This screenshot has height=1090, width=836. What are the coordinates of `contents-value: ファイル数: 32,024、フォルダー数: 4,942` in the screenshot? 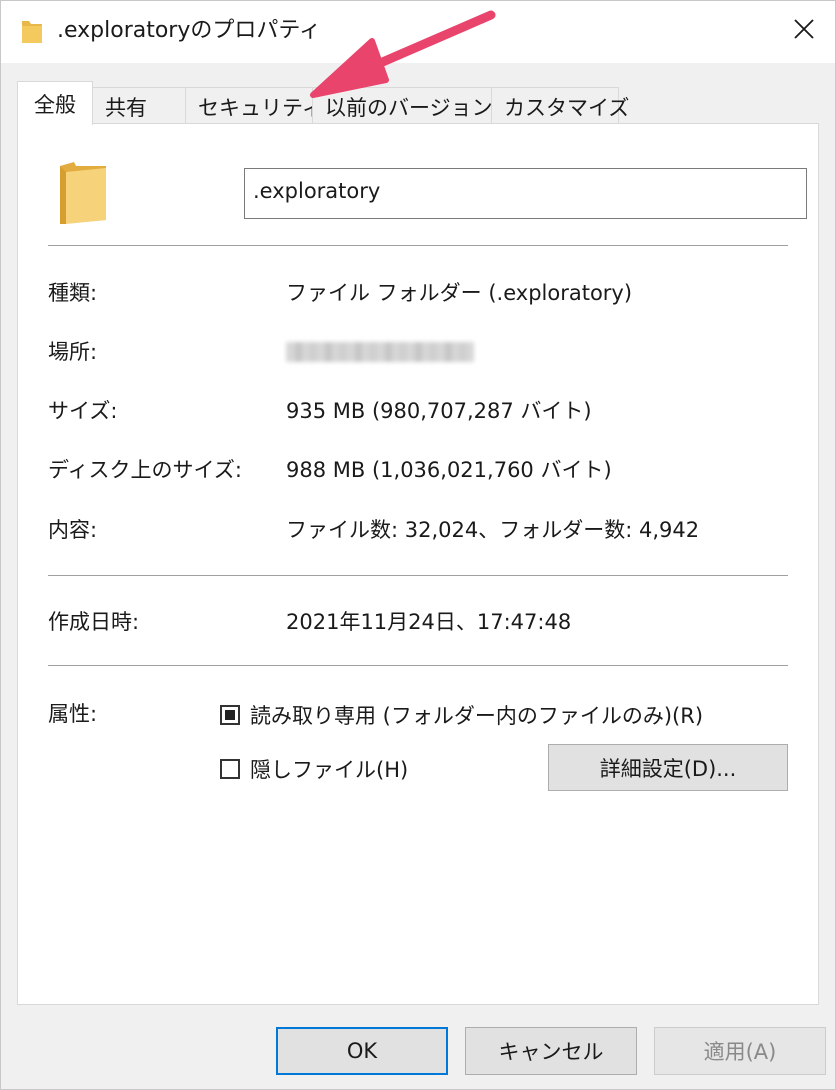 It's located at (493, 530).